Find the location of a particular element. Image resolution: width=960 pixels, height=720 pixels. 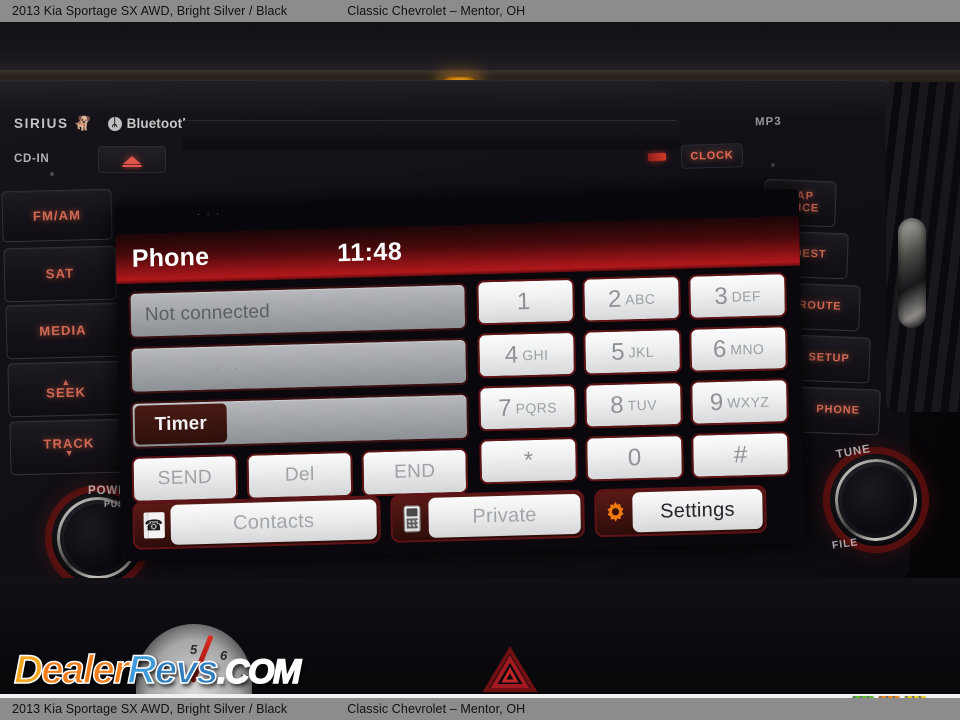

button-sat-label: SAT is located at coordinates (60, 273).